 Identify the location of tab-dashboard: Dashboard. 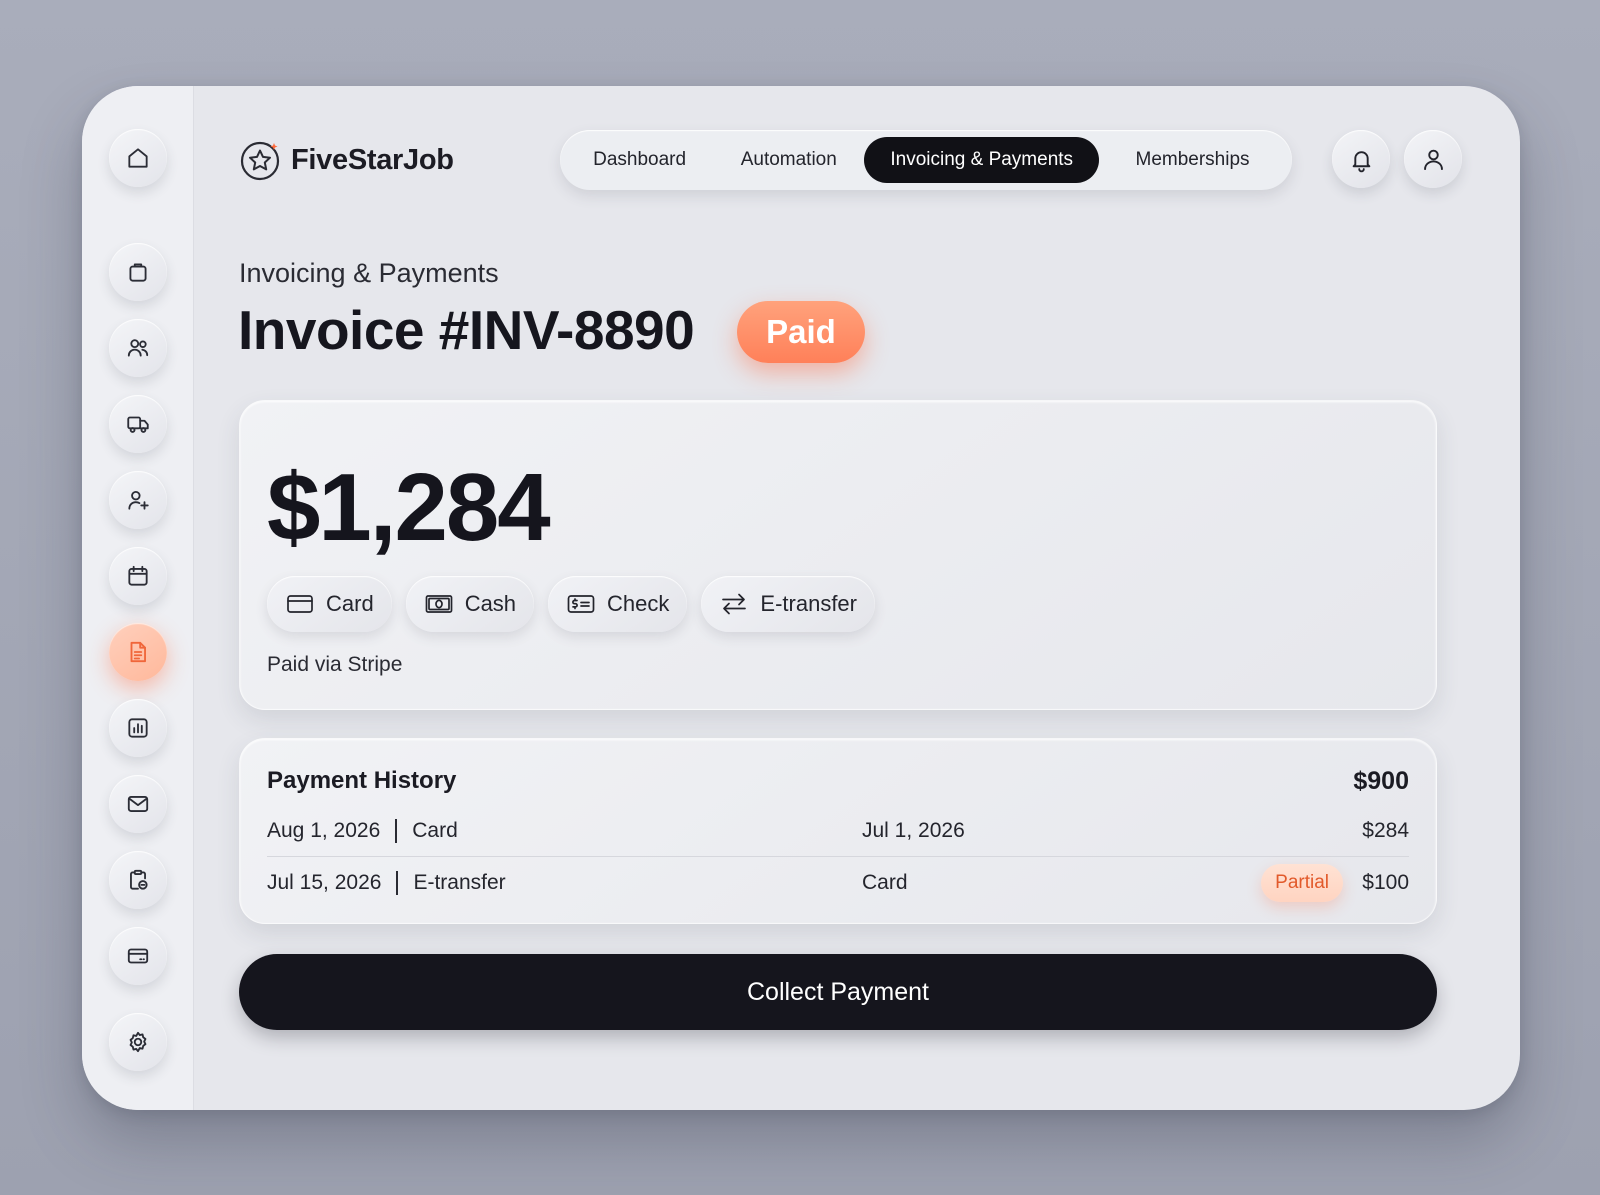
(639, 160).